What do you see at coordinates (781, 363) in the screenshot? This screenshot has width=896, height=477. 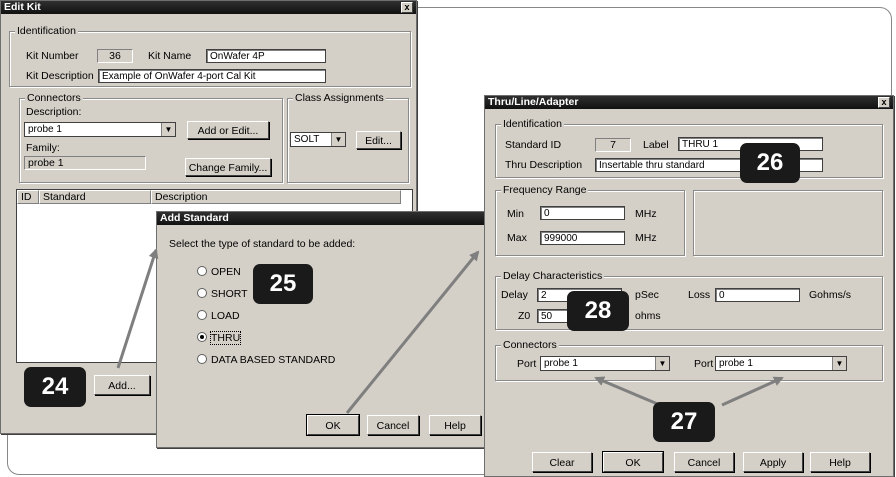 I see `port2-dropdown: probe 1 ▼` at bounding box center [781, 363].